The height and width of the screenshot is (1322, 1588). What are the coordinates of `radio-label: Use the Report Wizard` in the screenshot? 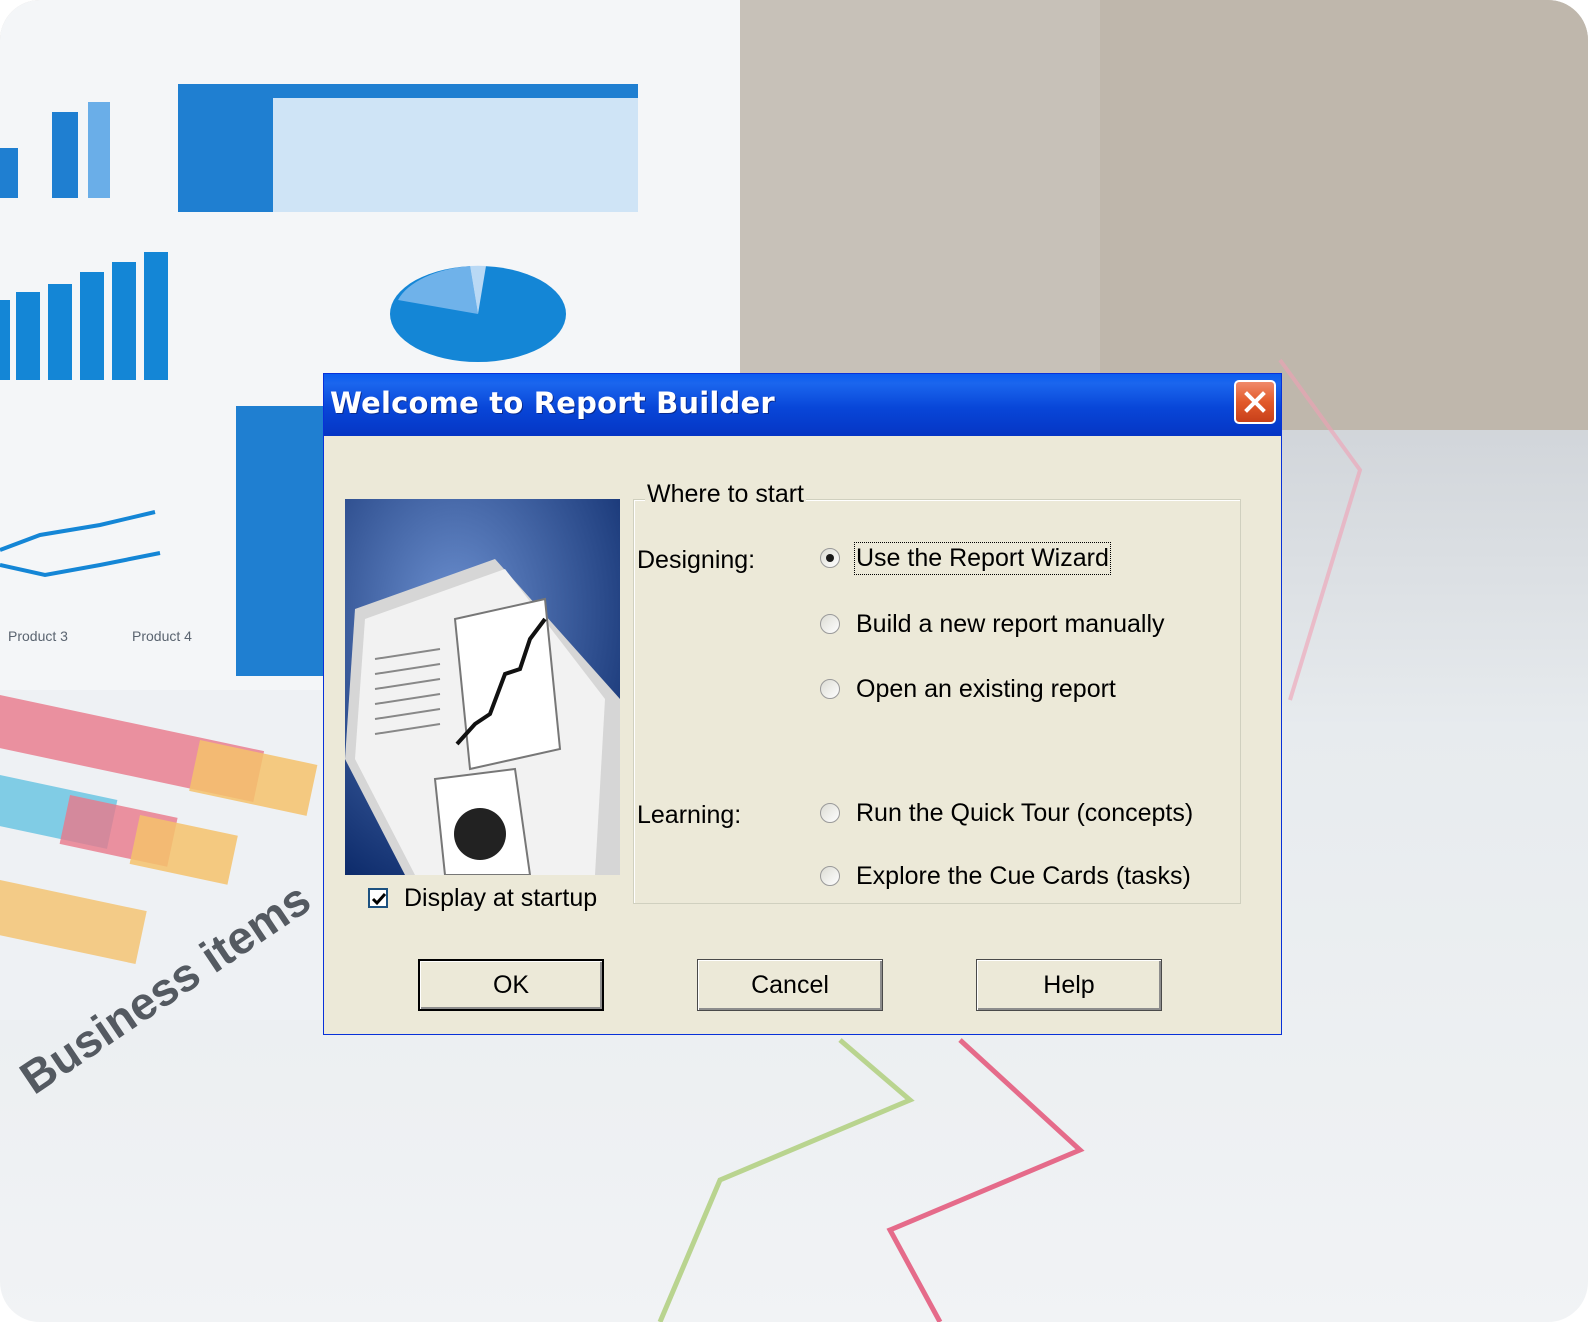 It's located at (982, 558).